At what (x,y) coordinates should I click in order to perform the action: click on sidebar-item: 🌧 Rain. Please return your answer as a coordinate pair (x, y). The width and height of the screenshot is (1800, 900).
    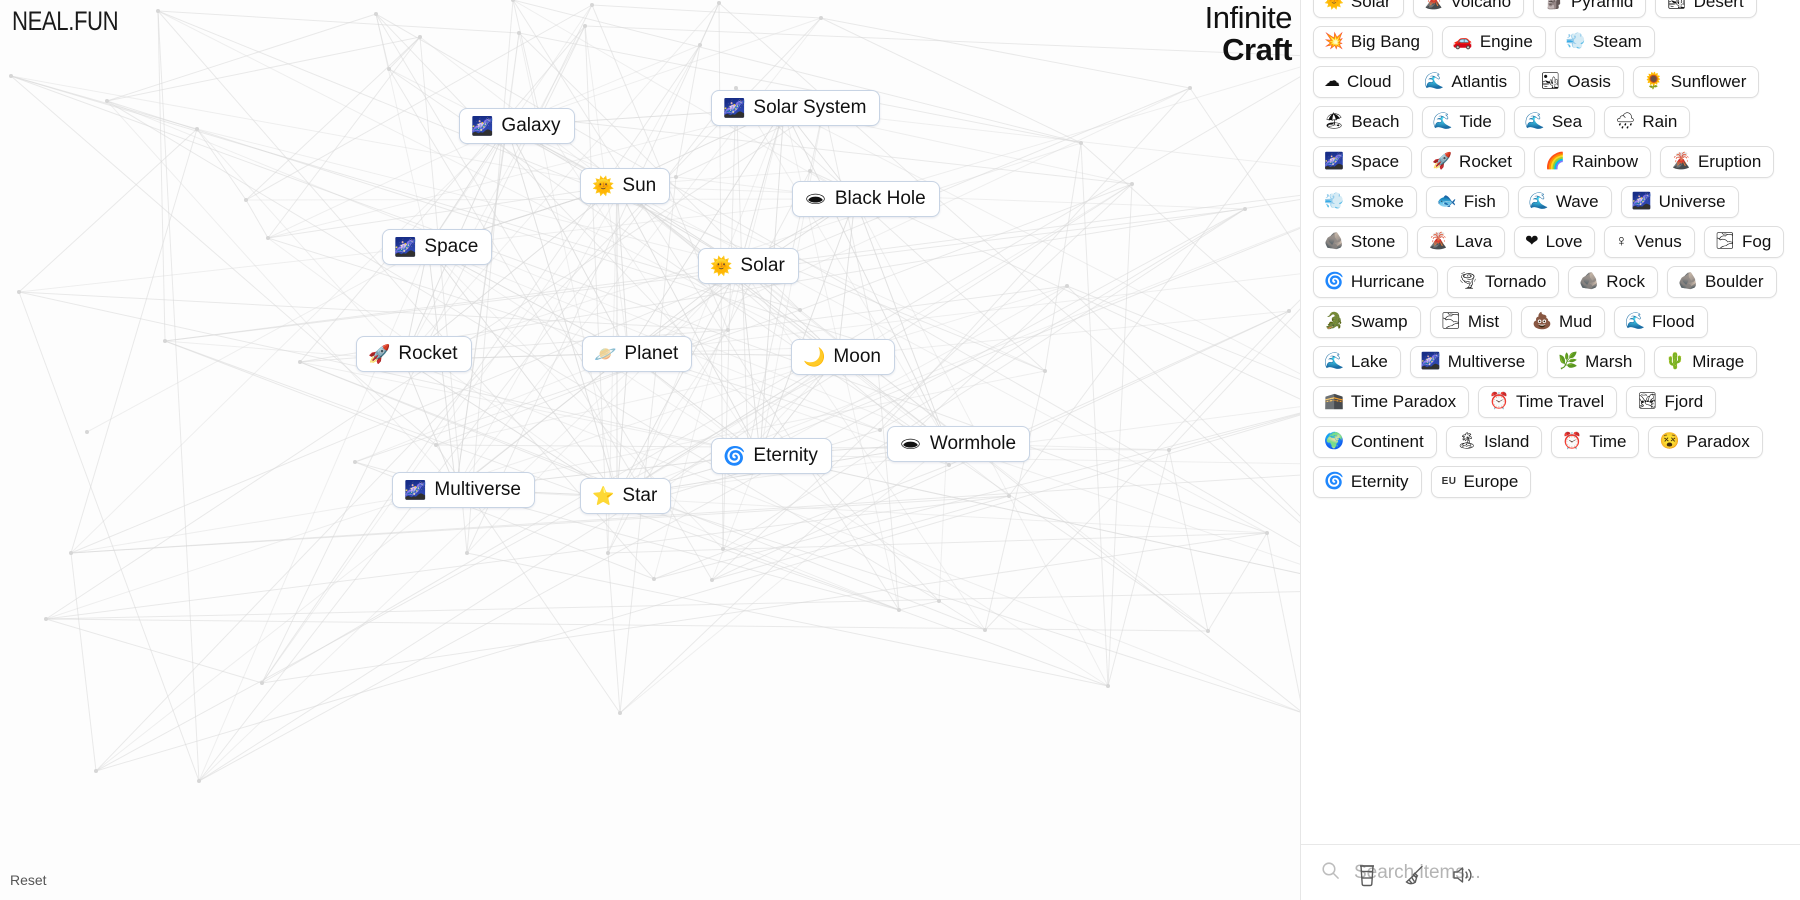
    Looking at the image, I should click on (1647, 122).